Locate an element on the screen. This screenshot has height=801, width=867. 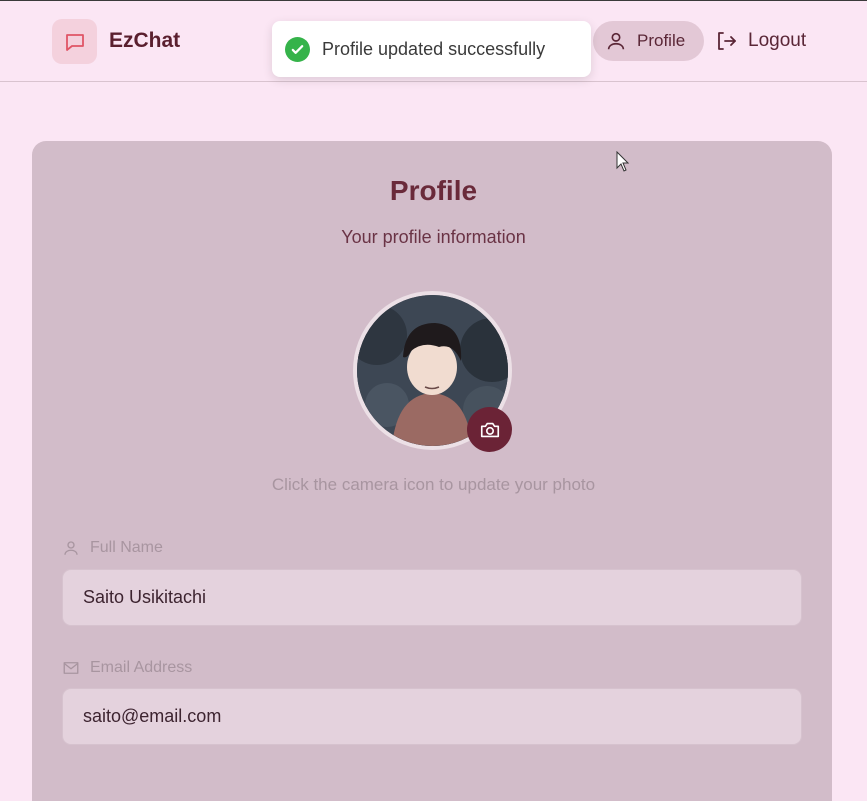
chat-bubble-icon is located at coordinates (74, 42).